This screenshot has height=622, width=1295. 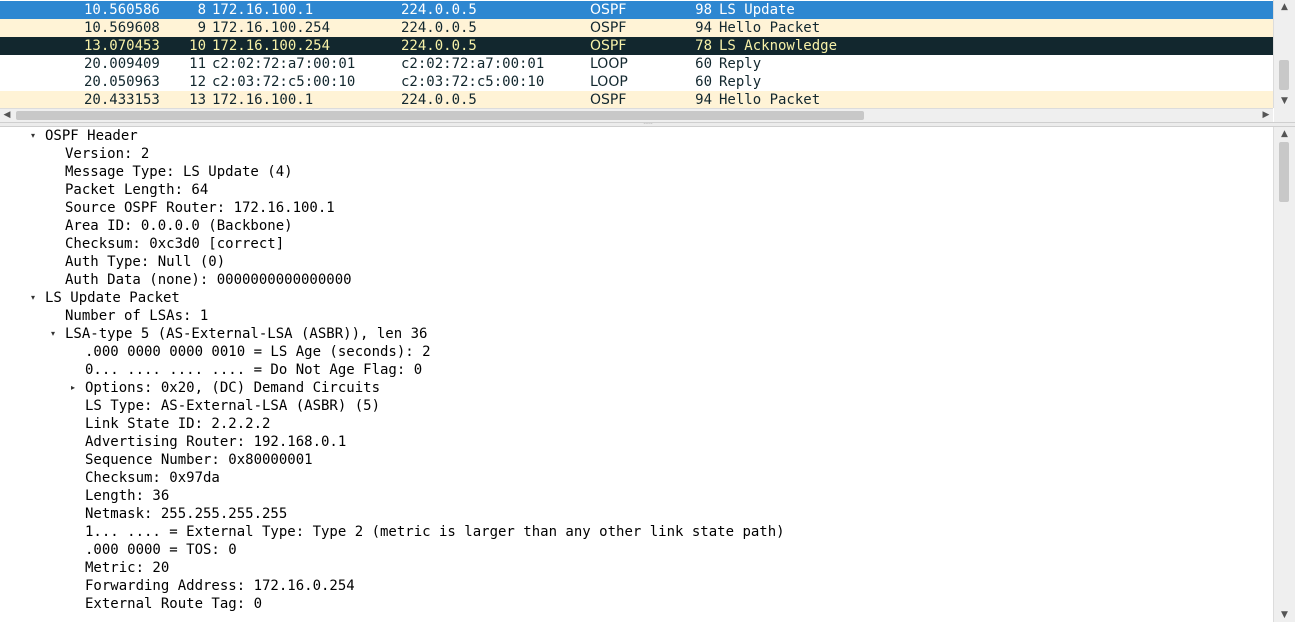 What do you see at coordinates (122, 82) in the screenshot?
I see `packet-time: 20.050963` at bounding box center [122, 82].